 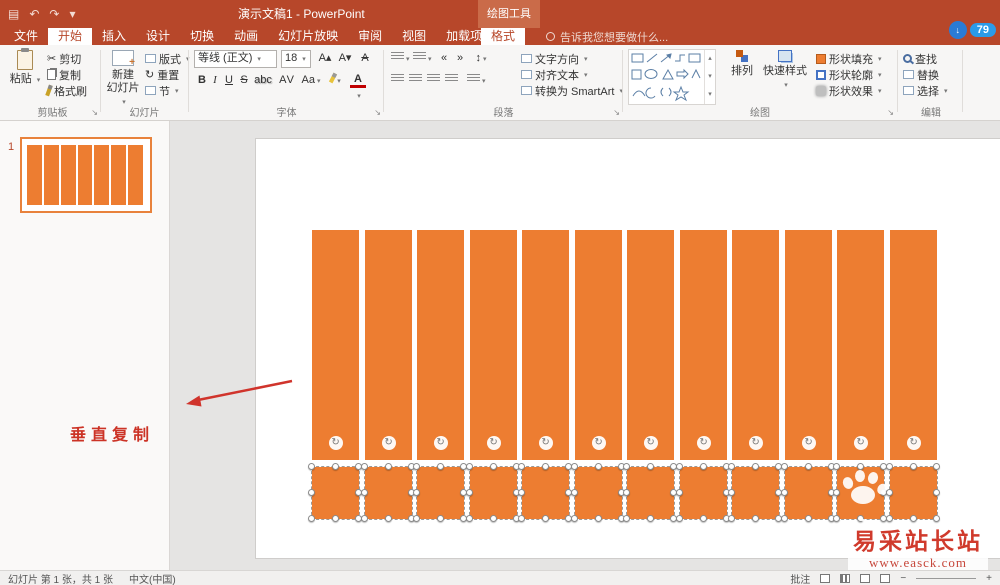 I want to click on copy-button: 复制, so click(x=64, y=74).